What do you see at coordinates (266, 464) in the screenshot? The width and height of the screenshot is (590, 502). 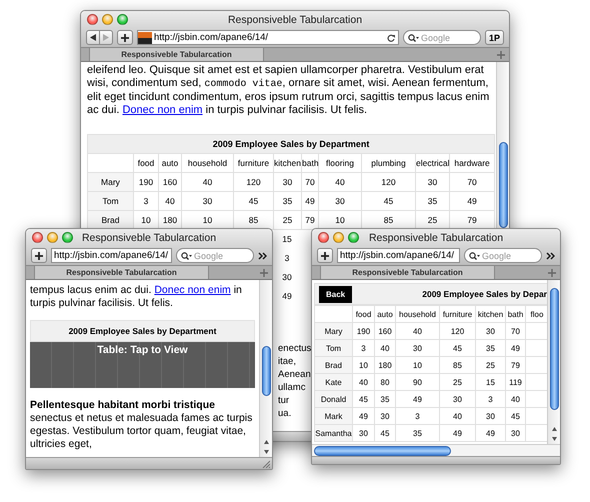 I see `resize-grip-icon` at bounding box center [266, 464].